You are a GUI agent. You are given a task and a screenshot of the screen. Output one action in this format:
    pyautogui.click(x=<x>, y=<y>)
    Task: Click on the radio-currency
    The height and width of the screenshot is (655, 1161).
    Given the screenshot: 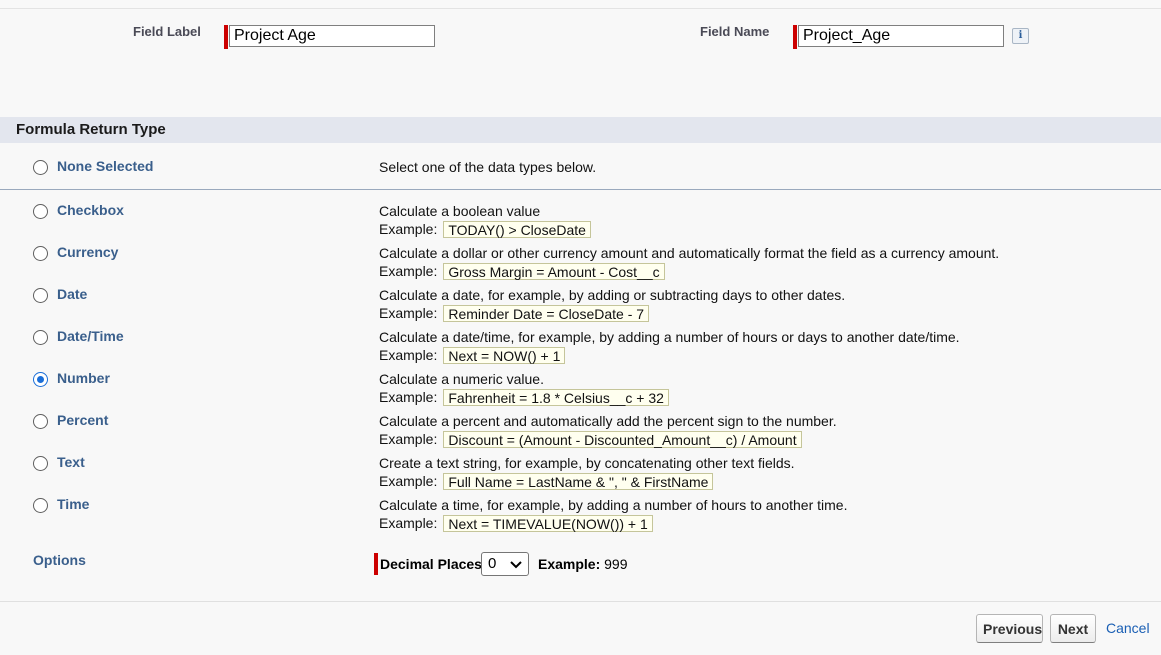 What is the action you would take?
    pyautogui.click(x=40, y=253)
    